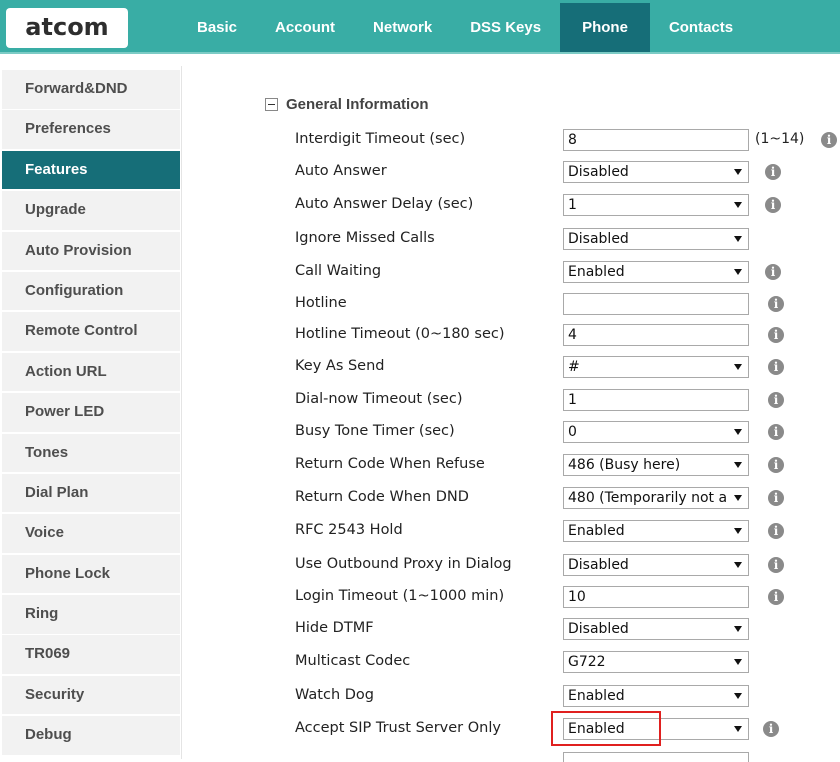  What do you see at coordinates (572, 432) in the screenshot?
I see `select-value: 0` at bounding box center [572, 432].